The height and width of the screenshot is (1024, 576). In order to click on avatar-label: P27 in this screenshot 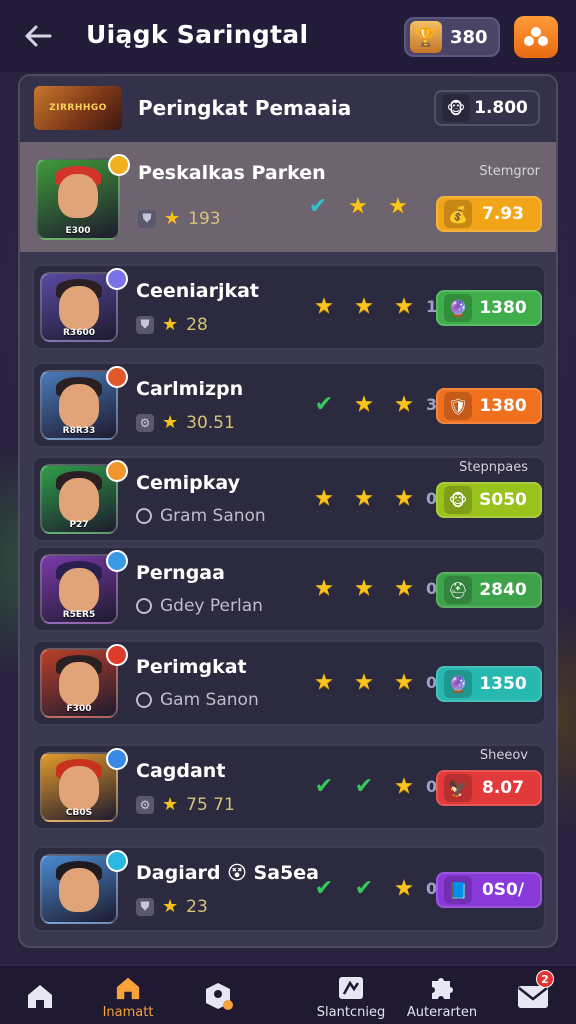, I will do `click(79, 525)`.